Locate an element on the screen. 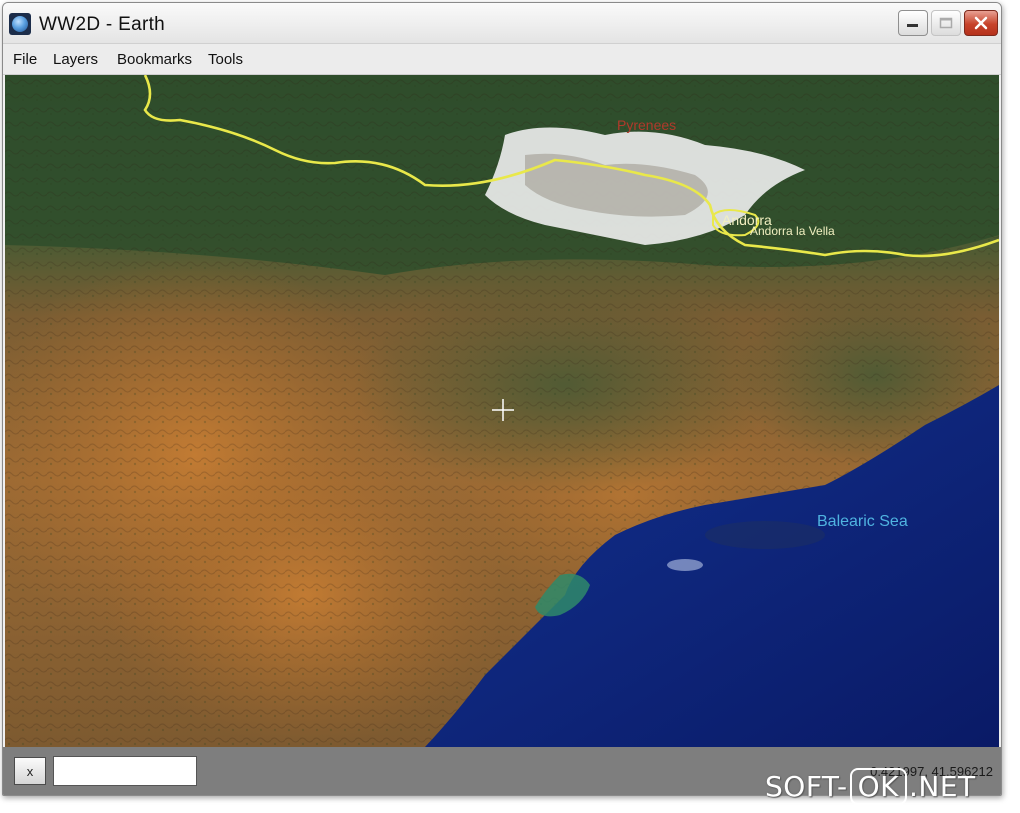  globe-icon is located at coordinates (20, 24).